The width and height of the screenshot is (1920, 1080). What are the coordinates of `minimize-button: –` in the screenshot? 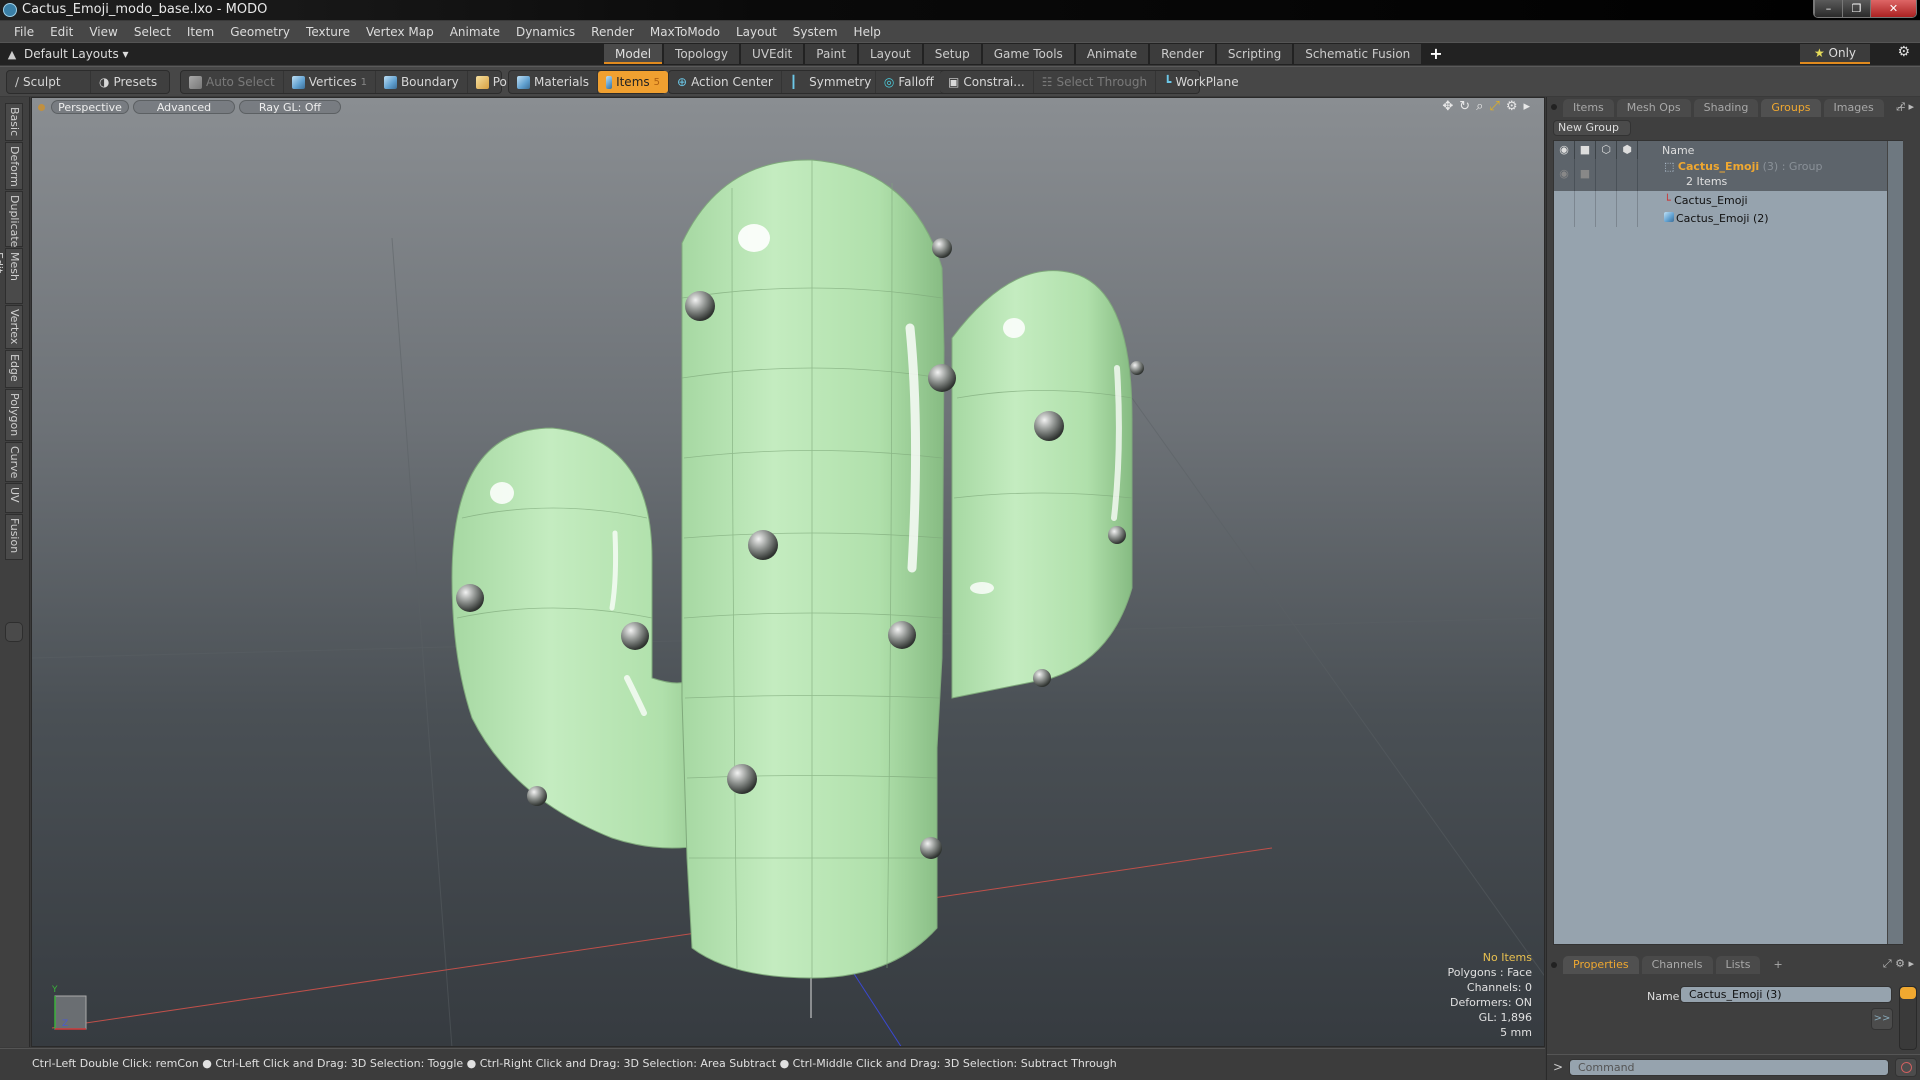 It's located at (1828, 8).